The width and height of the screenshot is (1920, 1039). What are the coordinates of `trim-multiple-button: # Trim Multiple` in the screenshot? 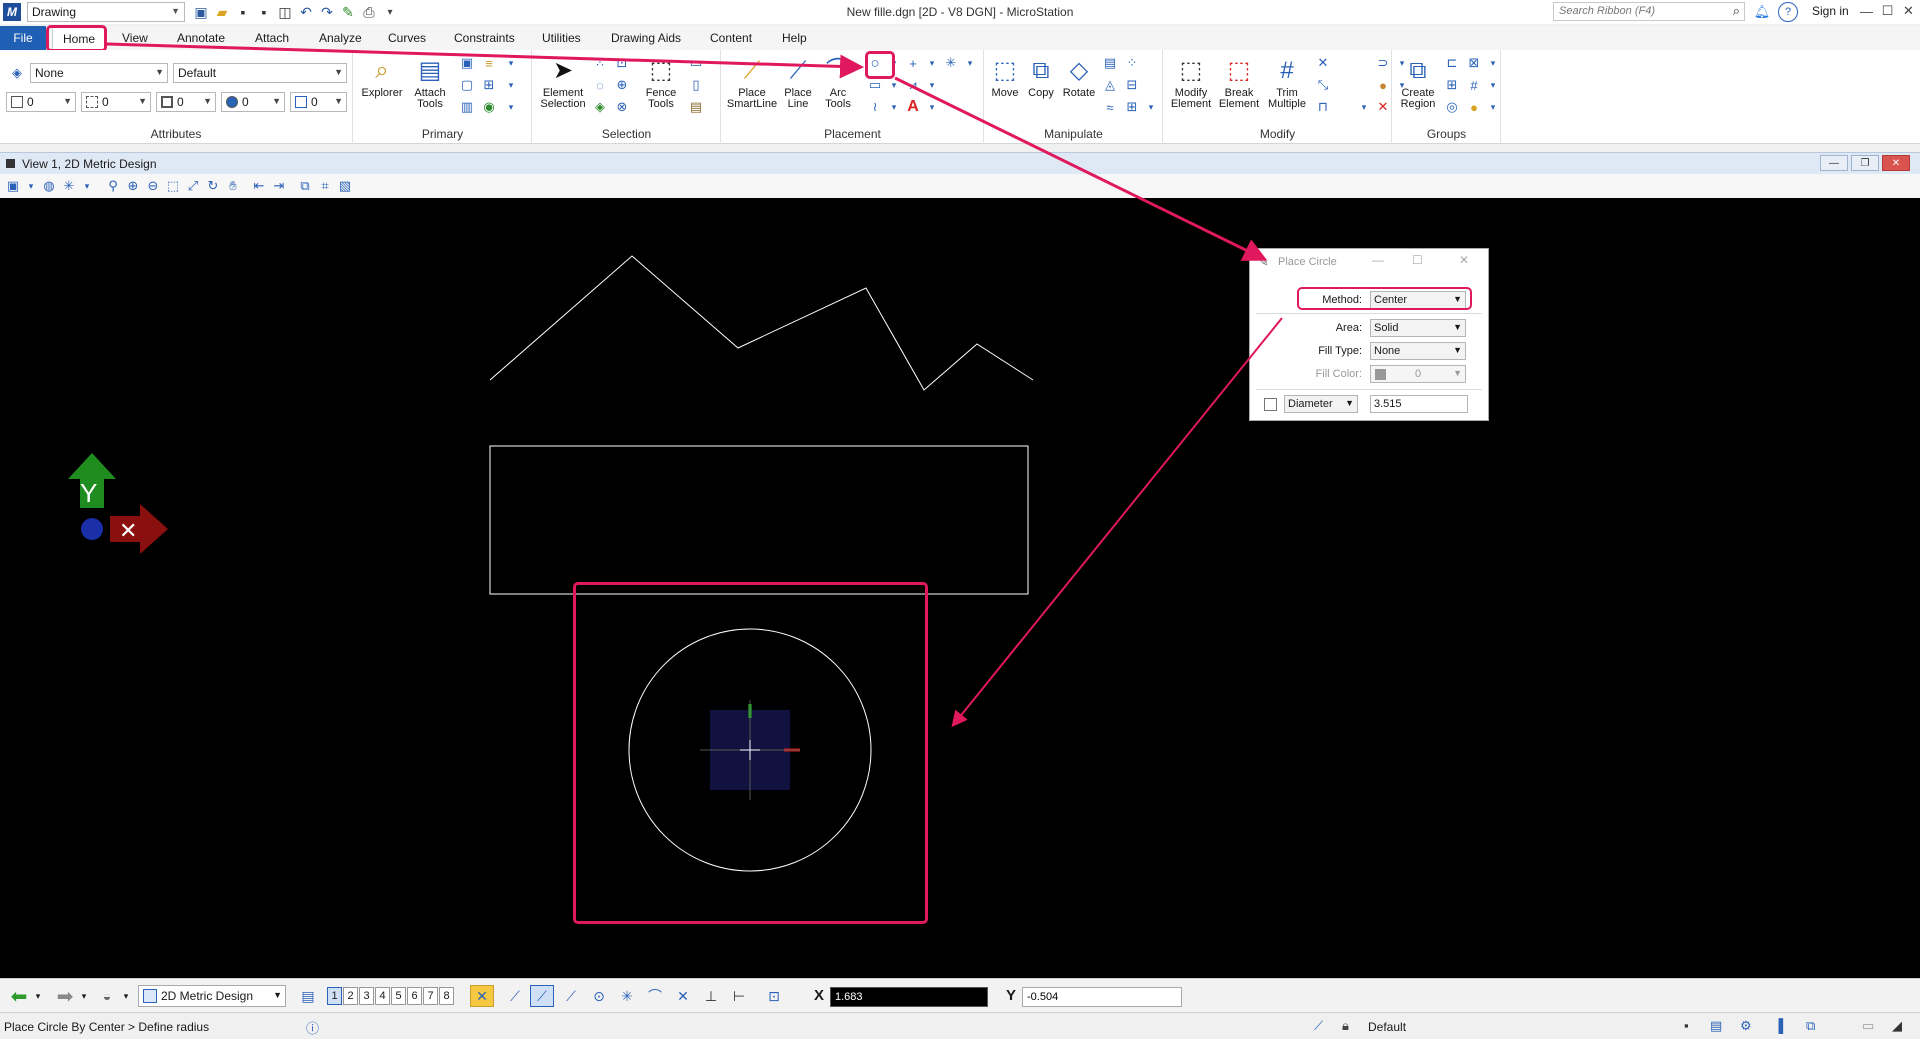 It's located at (1287, 82).